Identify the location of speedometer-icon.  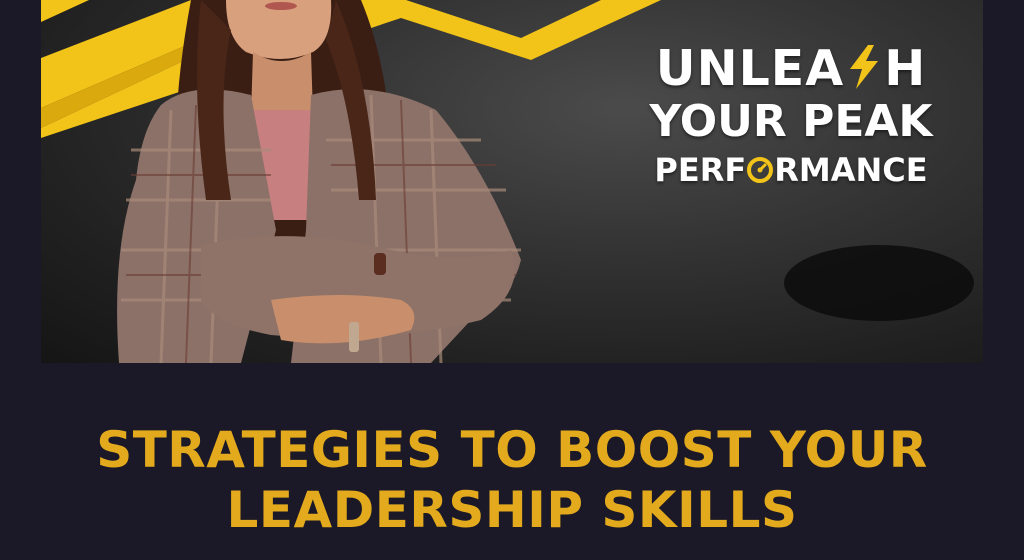
(760, 170).